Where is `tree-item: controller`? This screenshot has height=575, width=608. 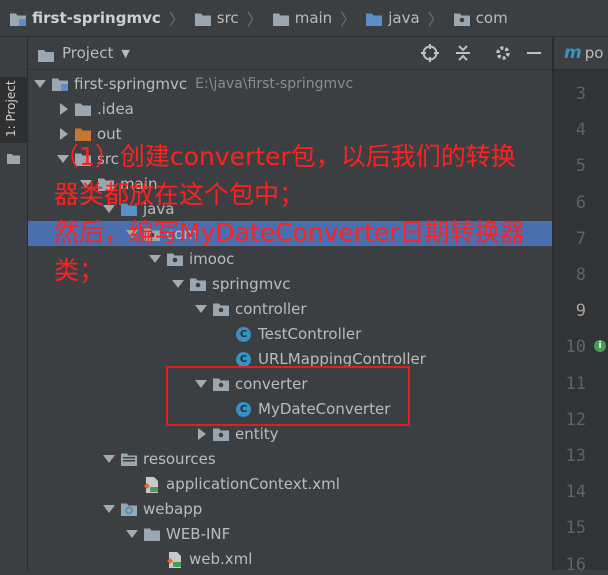
tree-item: controller is located at coordinates (290, 308).